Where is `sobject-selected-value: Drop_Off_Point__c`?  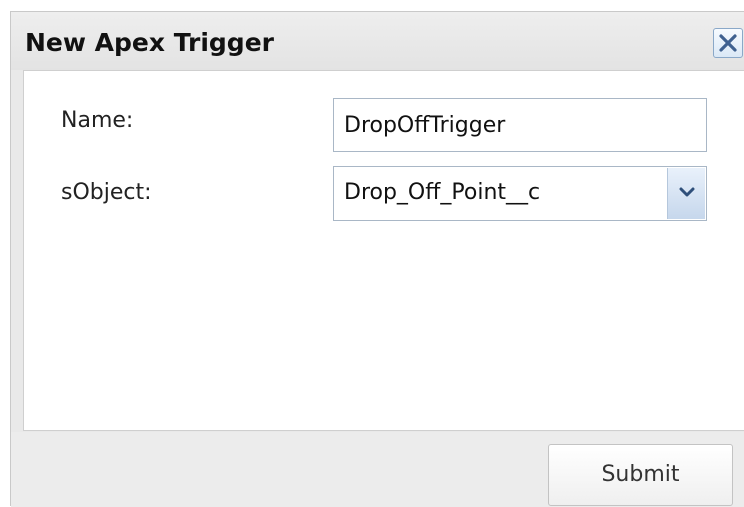 sobject-selected-value: Drop_Off_Point__c is located at coordinates (442, 192).